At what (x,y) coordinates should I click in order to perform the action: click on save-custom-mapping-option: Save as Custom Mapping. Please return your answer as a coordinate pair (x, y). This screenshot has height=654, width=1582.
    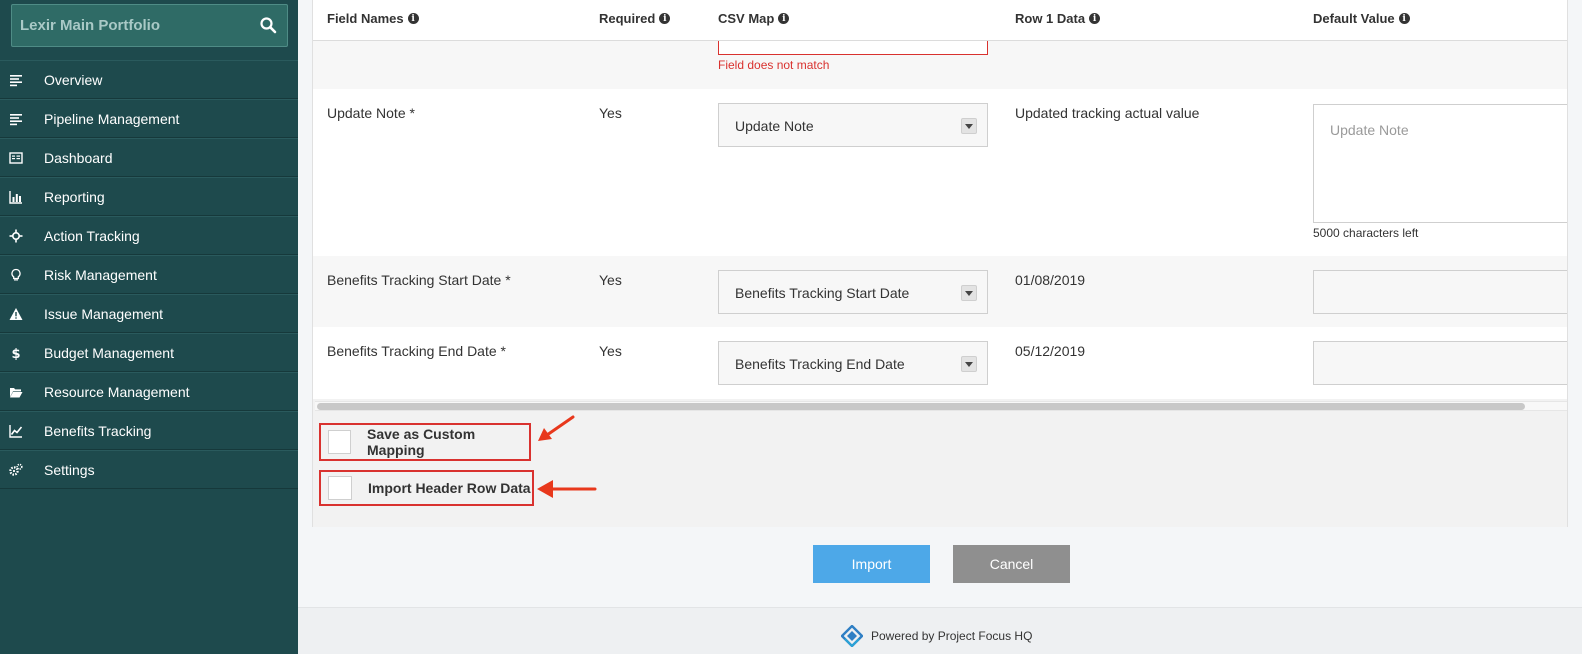
    Looking at the image, I should click on (425, 442).